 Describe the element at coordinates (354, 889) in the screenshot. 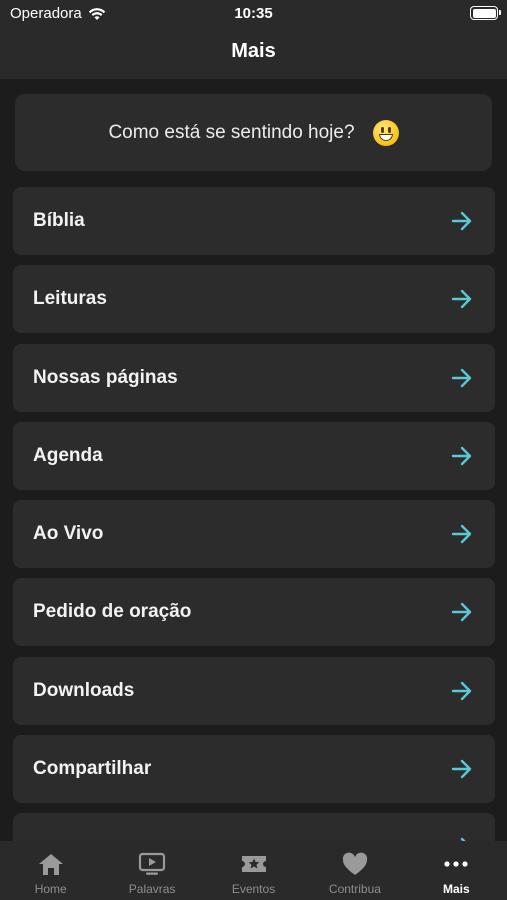

I see `tab-label: Contribua` at that location.